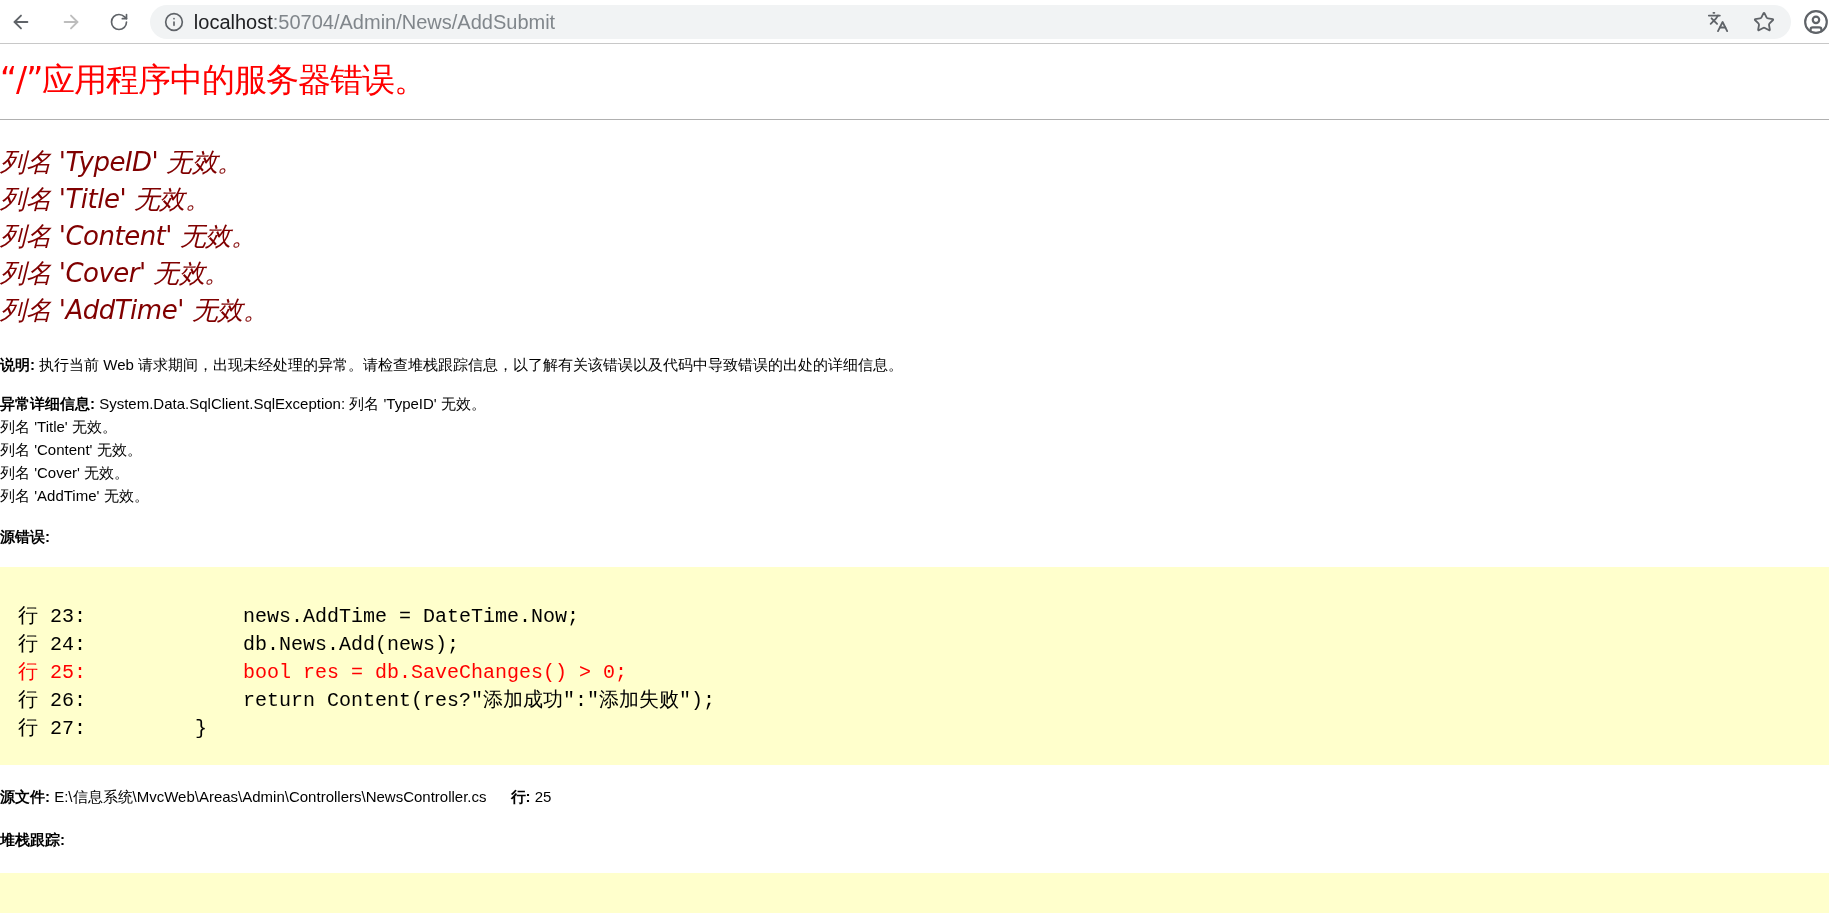  What do you see at coordinates (118, 21) in the screenshot?
I see `reload-icon` at bounding box center [118, 21].